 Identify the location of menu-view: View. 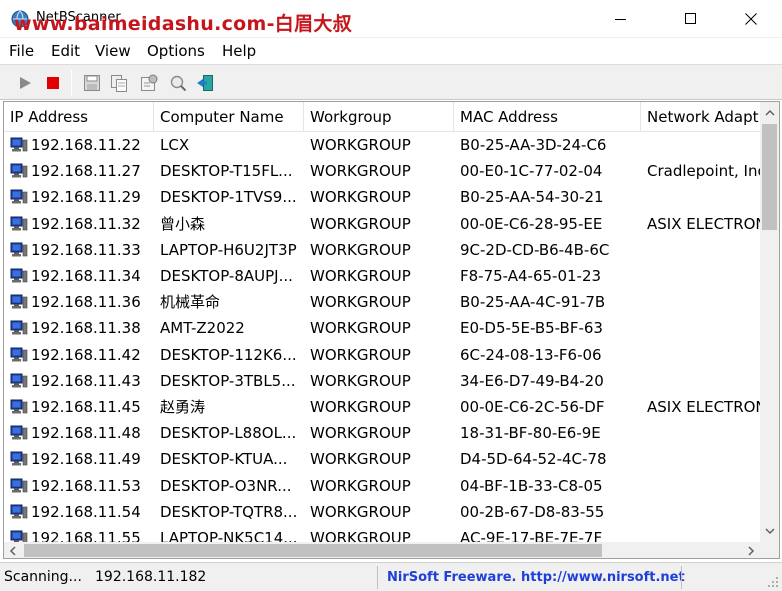
(113, 51).